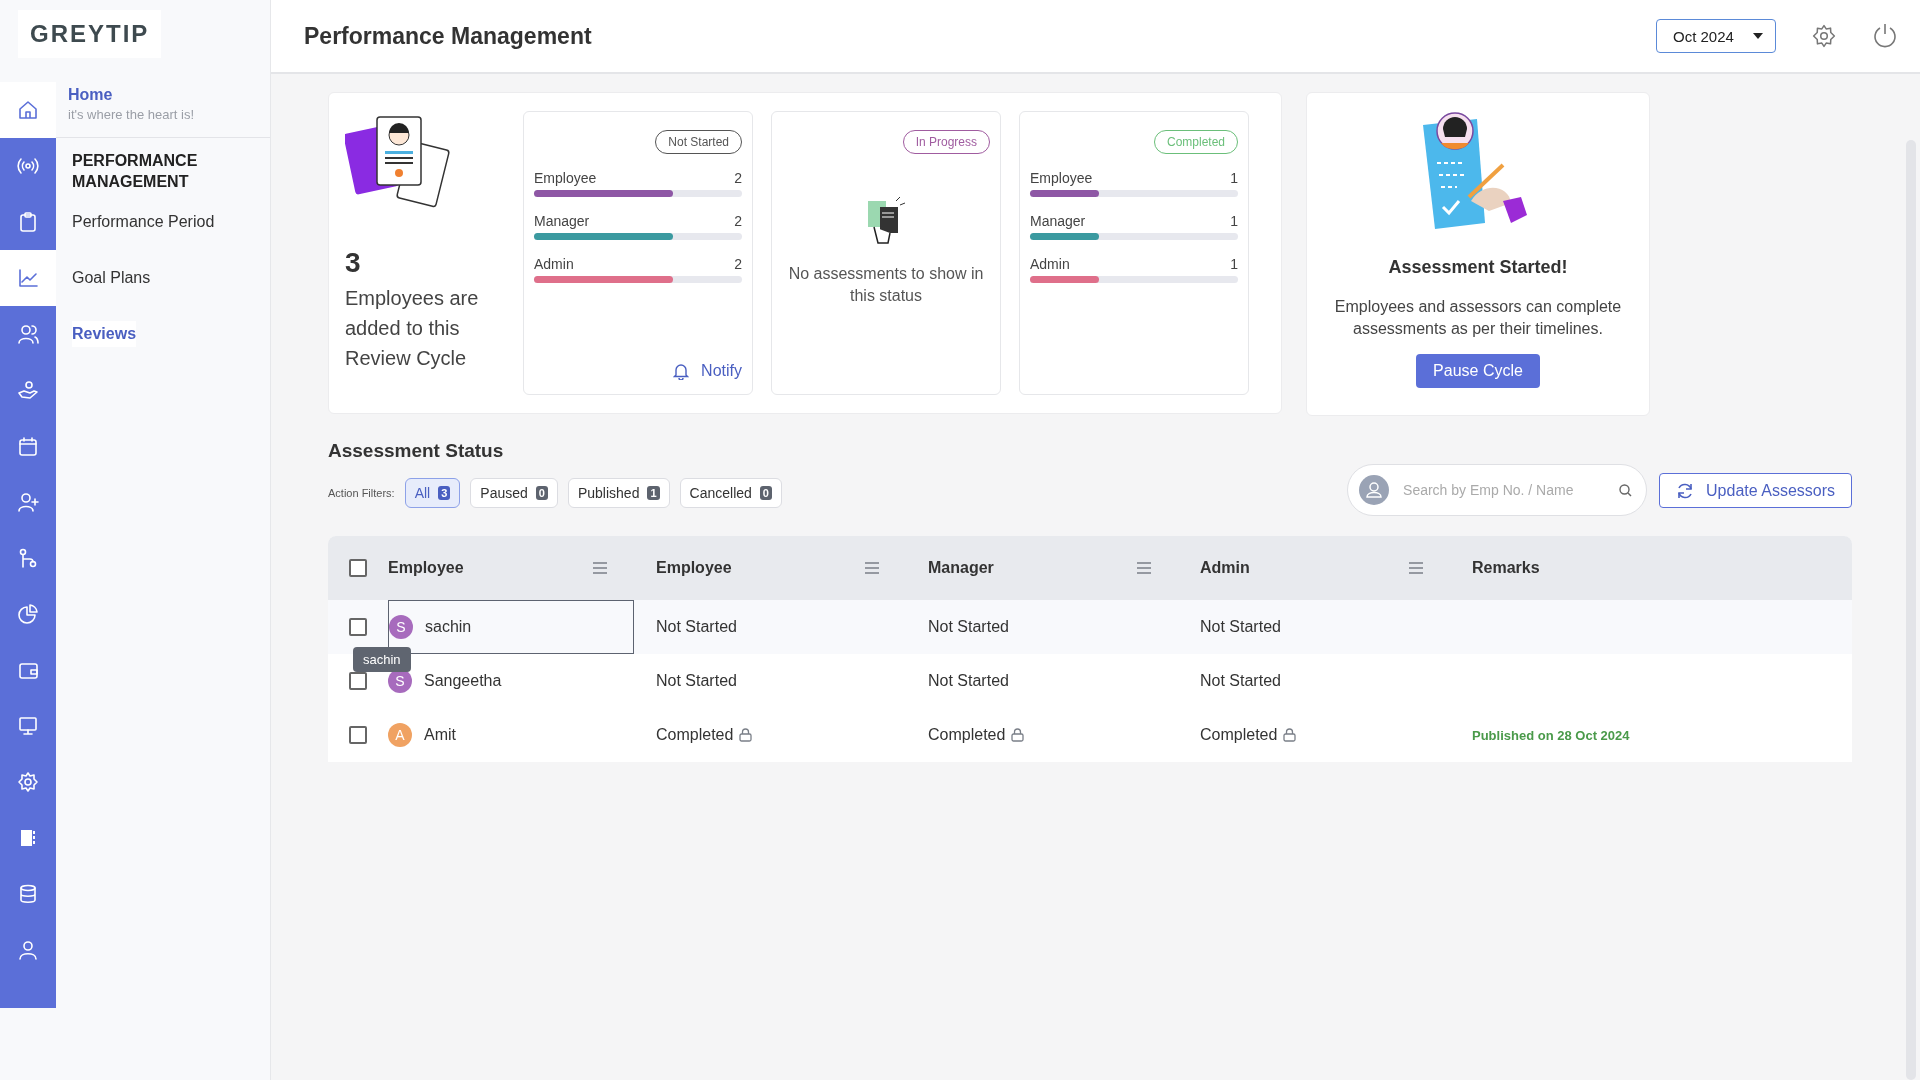 Image resolution: width=1920 pixels, height=1080 pixels. Describe the element at coordinates (730, 493) in the screenshot. I see `filter-chip: Cancelled 0` at that location.